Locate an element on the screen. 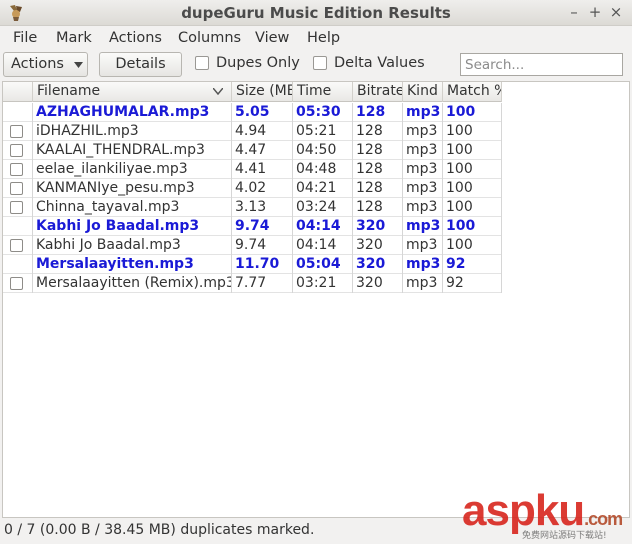  cell-filename: iDHAZHIL.mp3 is located at coordinates (132, 131).